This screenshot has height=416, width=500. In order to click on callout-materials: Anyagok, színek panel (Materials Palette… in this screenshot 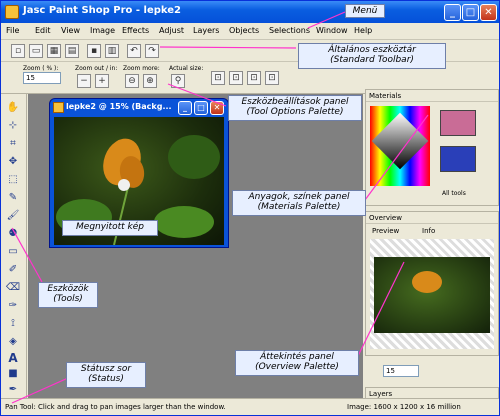, I will do `click(299, 203)`.